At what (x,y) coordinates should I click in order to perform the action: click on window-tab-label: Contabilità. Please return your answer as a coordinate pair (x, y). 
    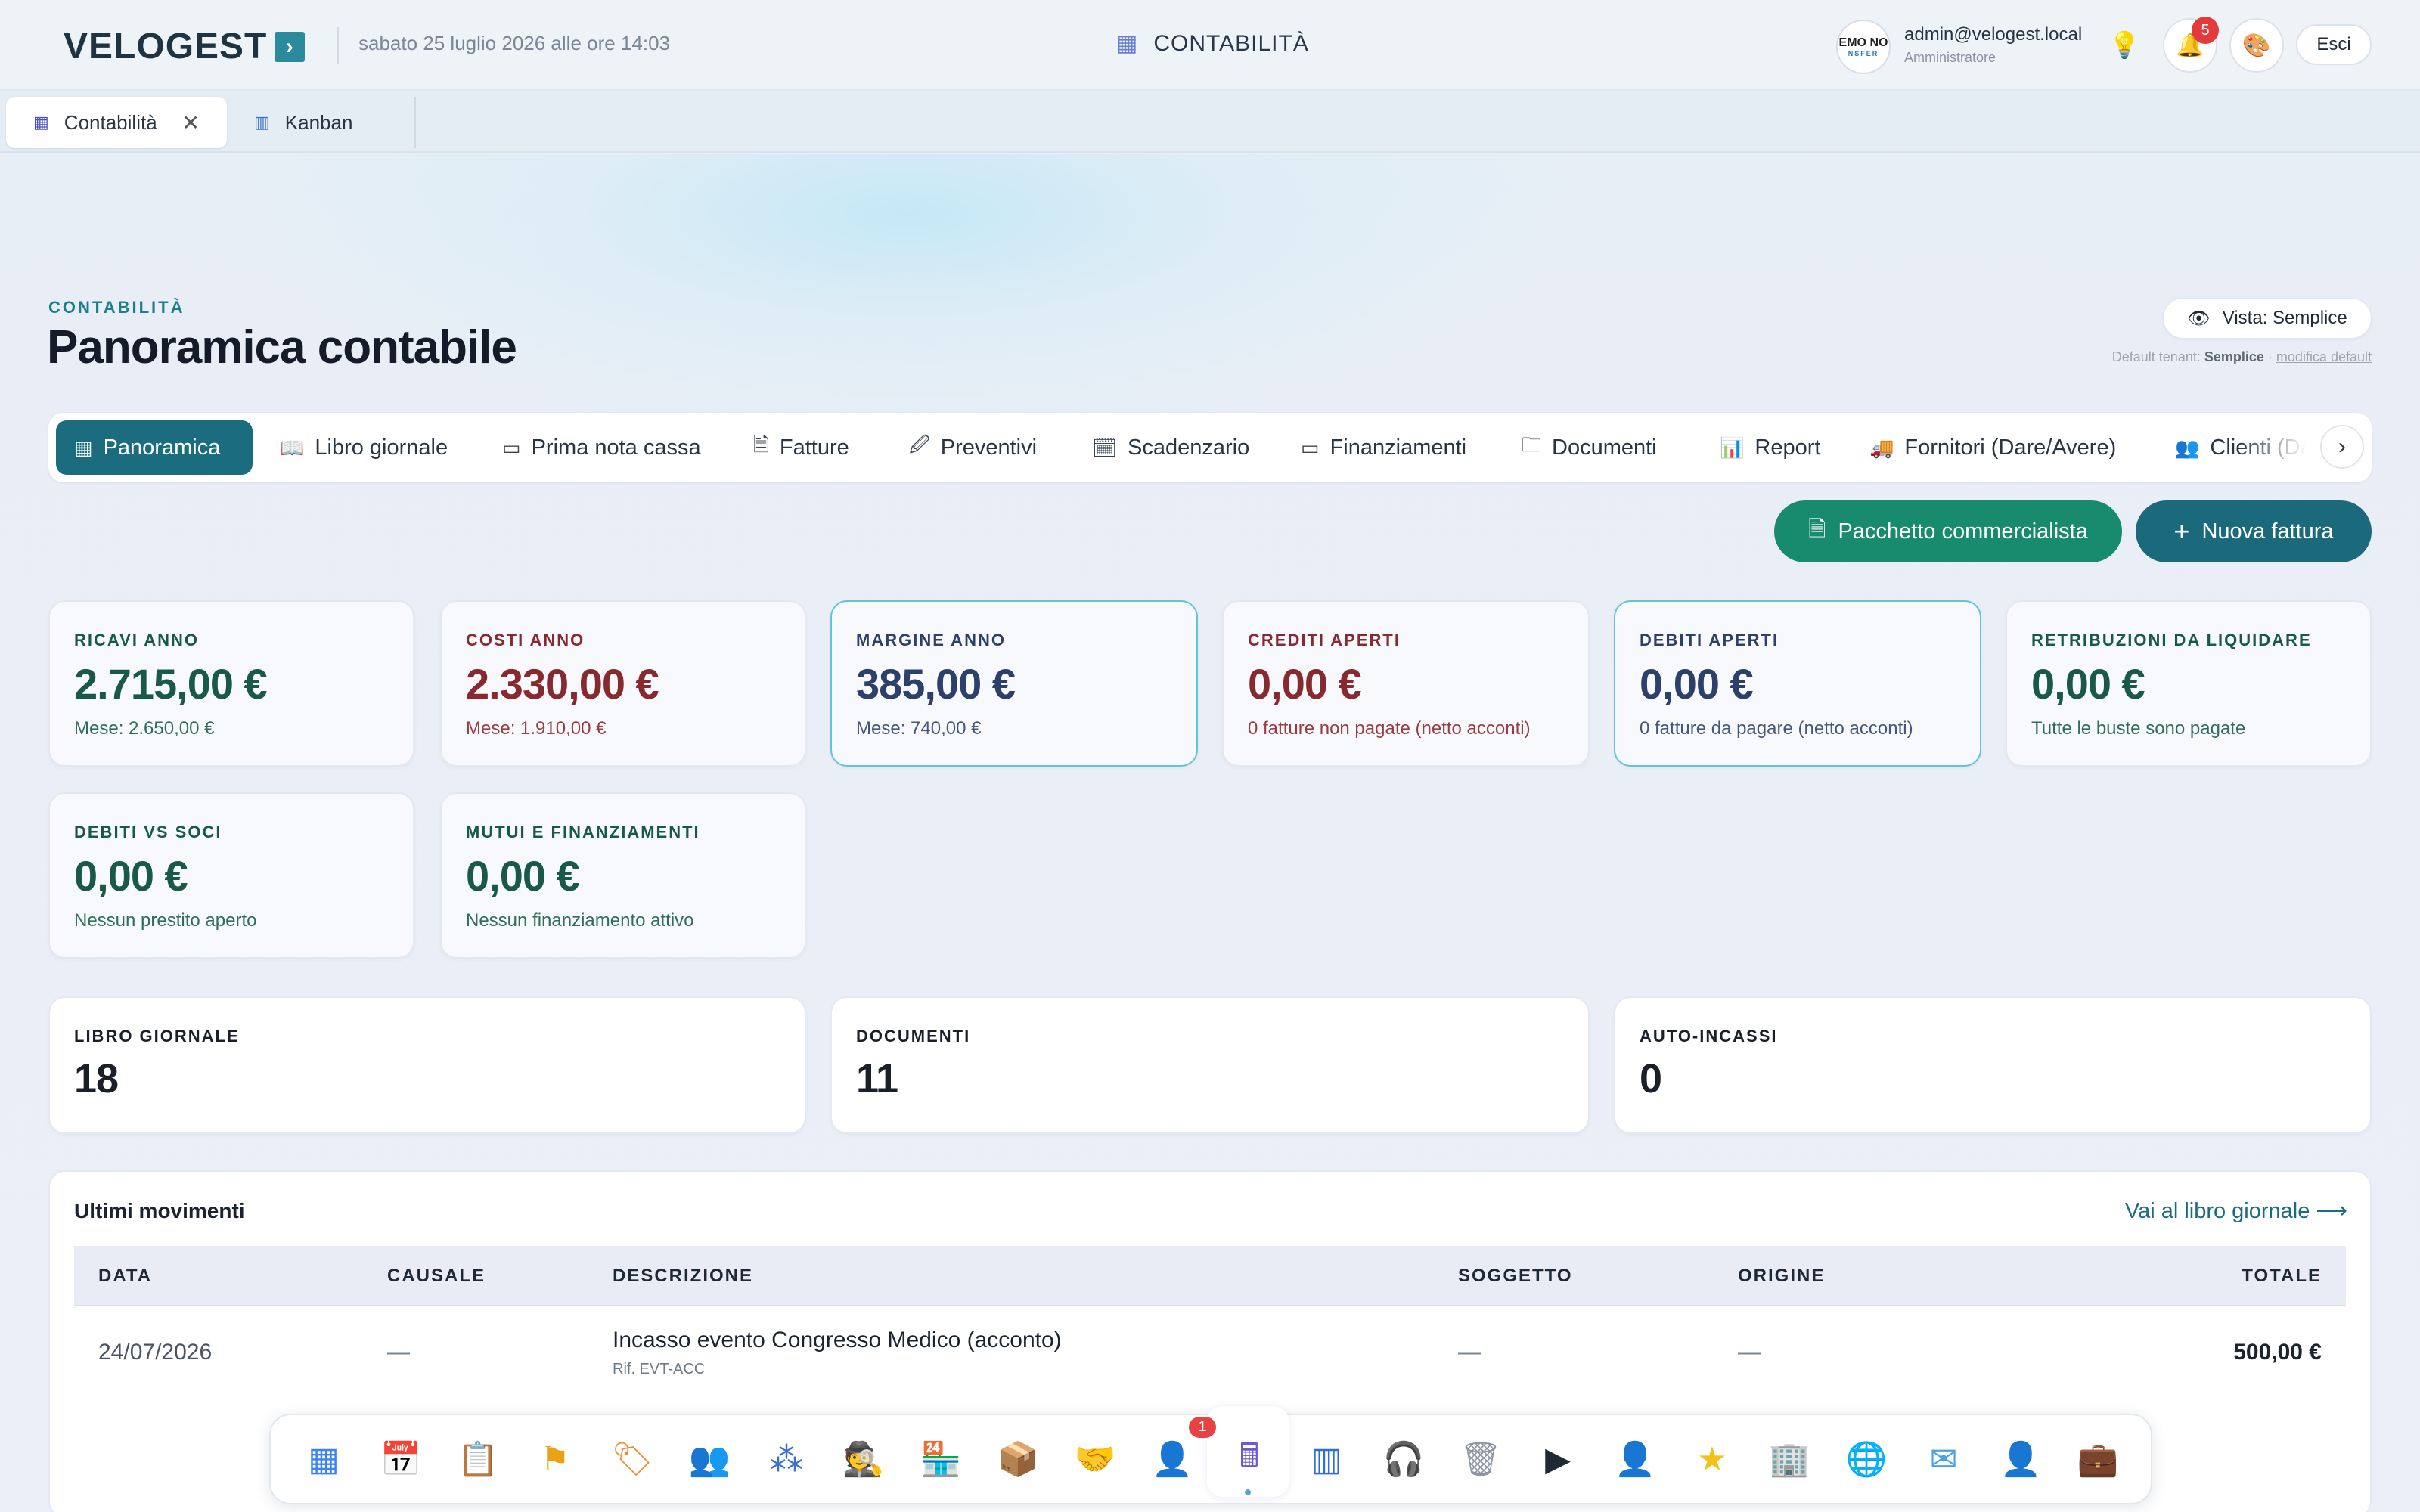
    Looking at the image, I should click on (110, 122).